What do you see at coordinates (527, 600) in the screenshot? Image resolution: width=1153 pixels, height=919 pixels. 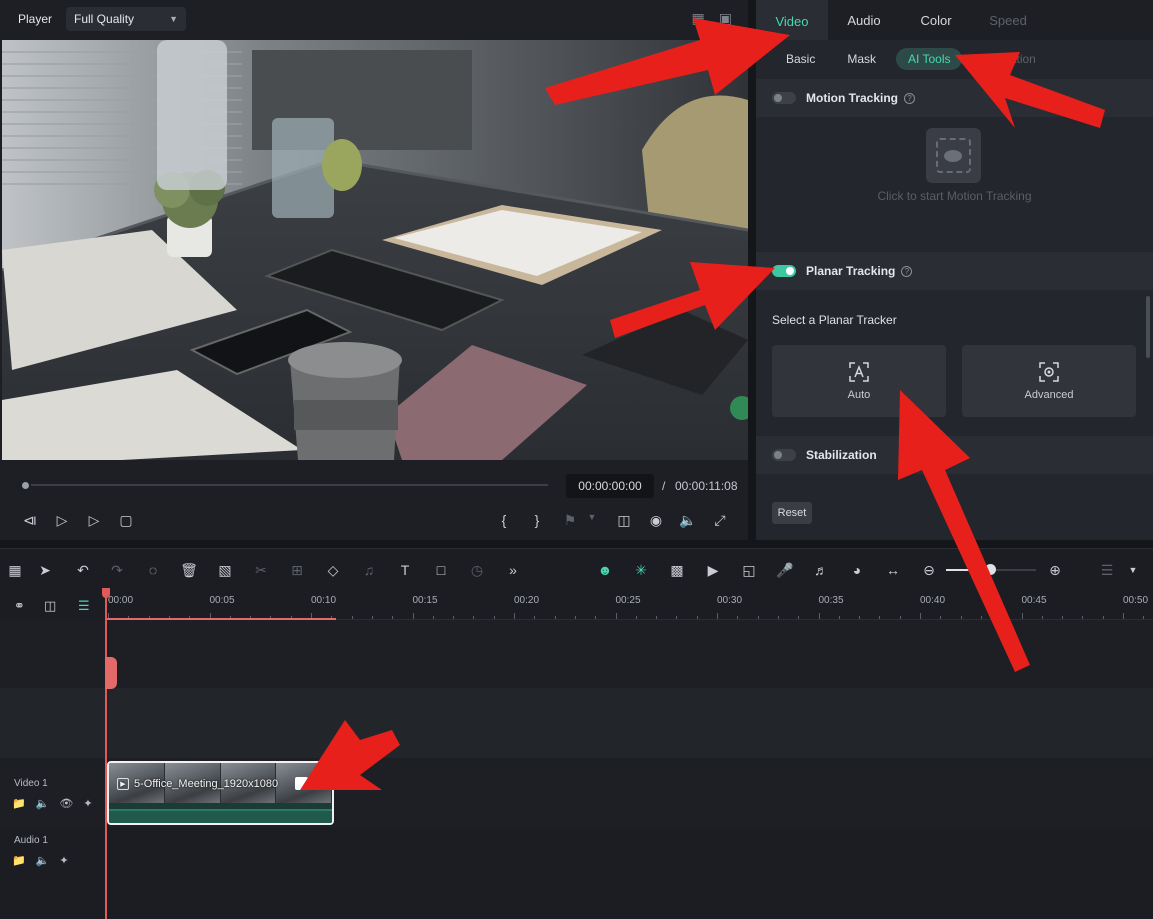 I see `ruler-tick-label: 00:20` at bounding box center [527, 600].